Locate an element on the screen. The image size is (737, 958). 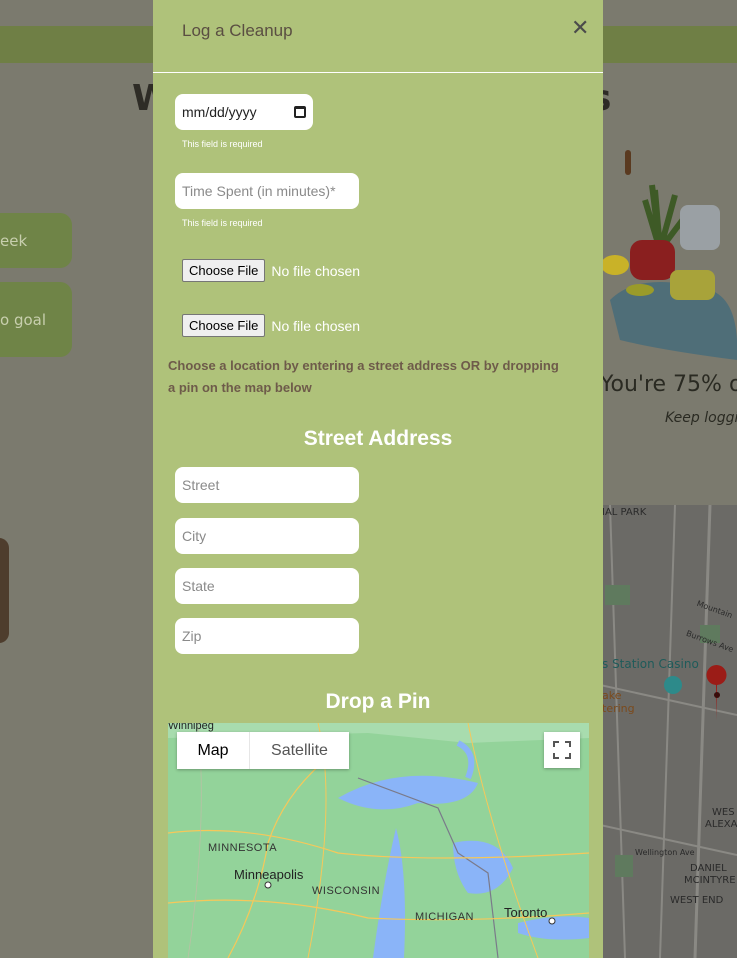
city-input: City is located at coordinates (267, 536).